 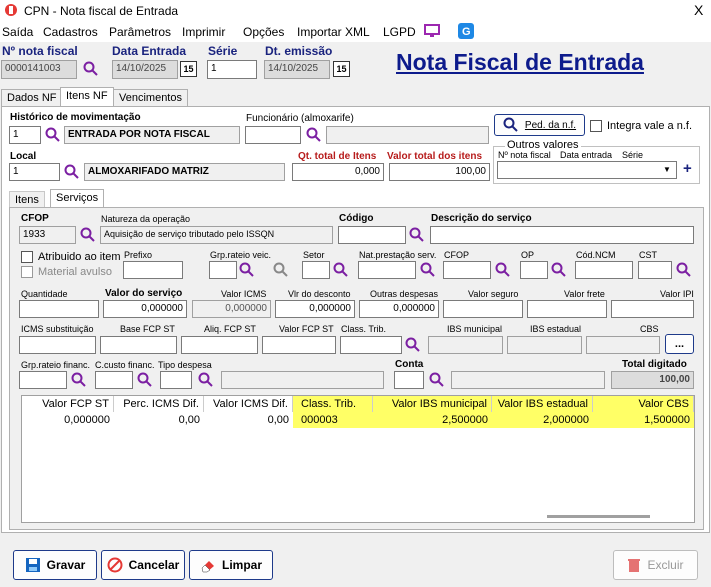 What do you see at coordinates (643, 420) in the screenshot?
I see `grid-cell-cbs: 1,500000` at bounding box center [643, 420].